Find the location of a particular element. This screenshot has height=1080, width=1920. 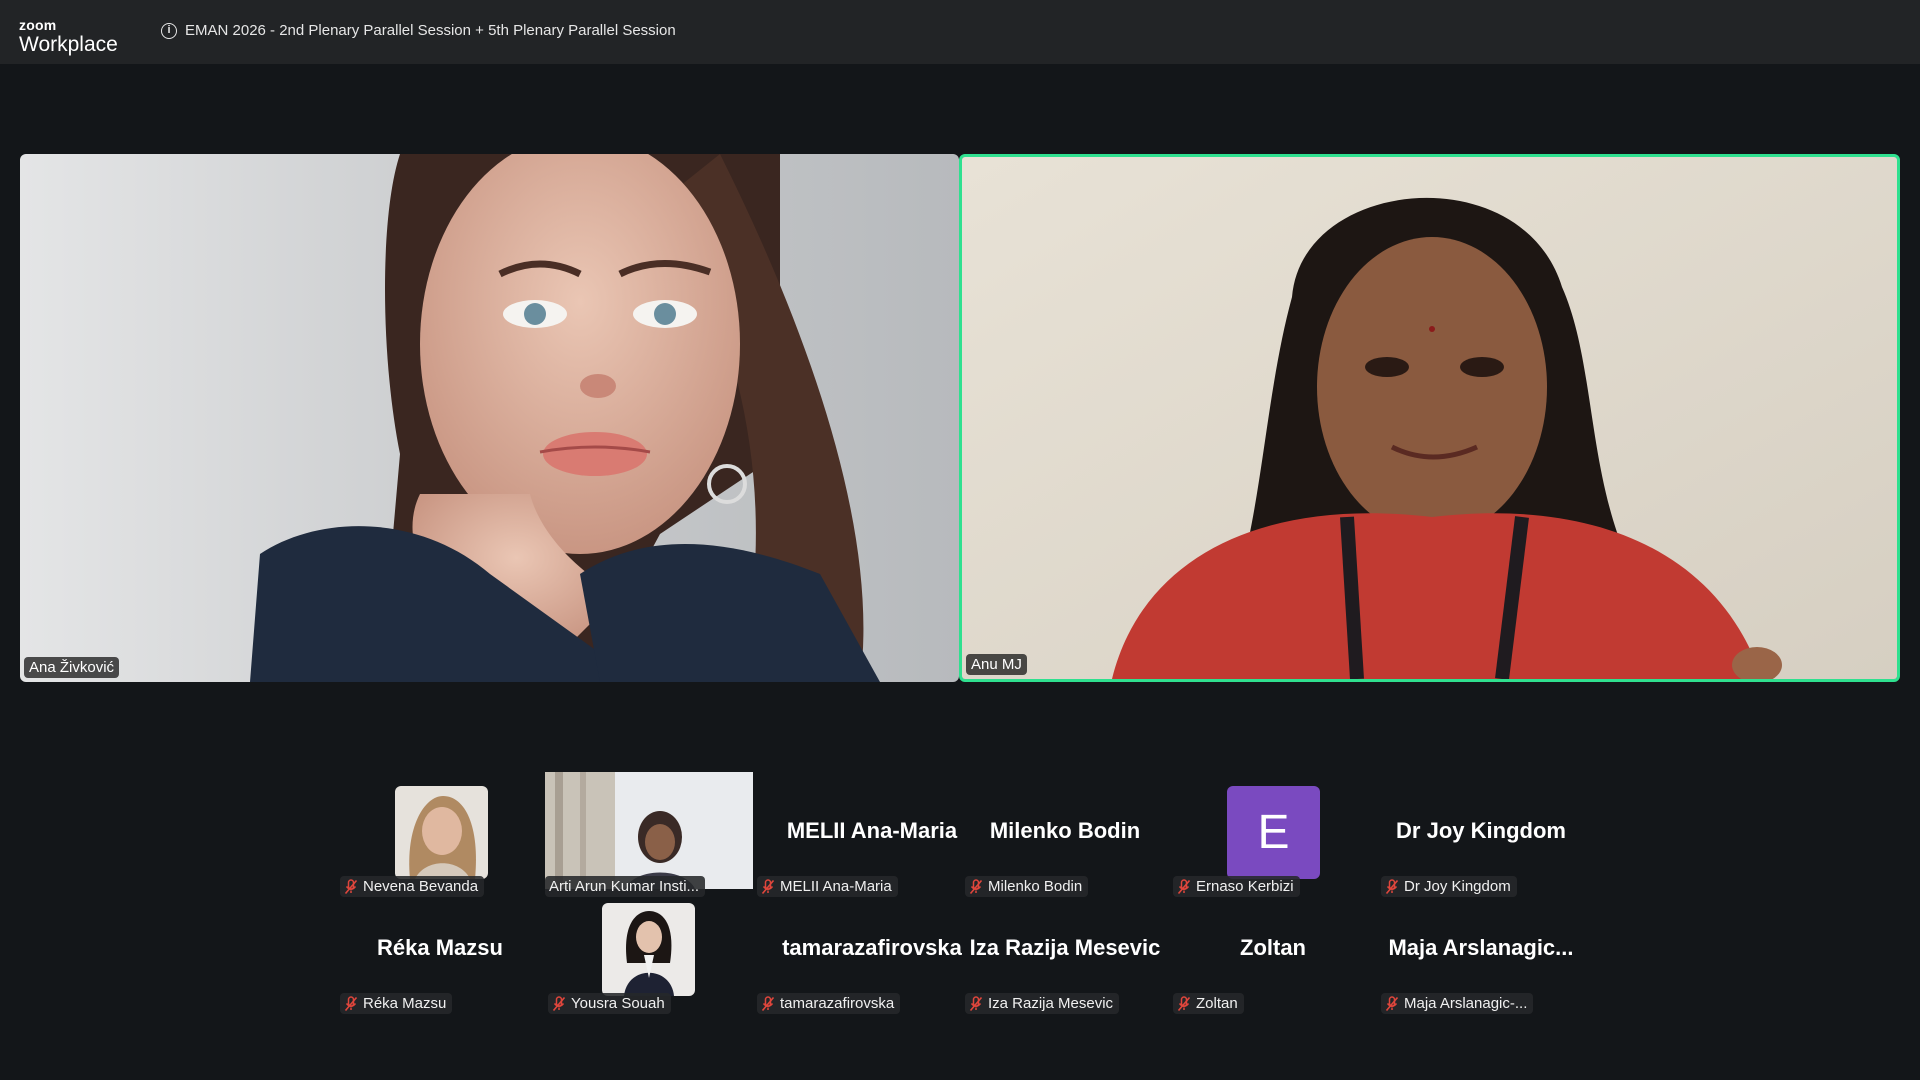

participant-name-chip: Nevena Bevanda is located at coordinates (412, 886).